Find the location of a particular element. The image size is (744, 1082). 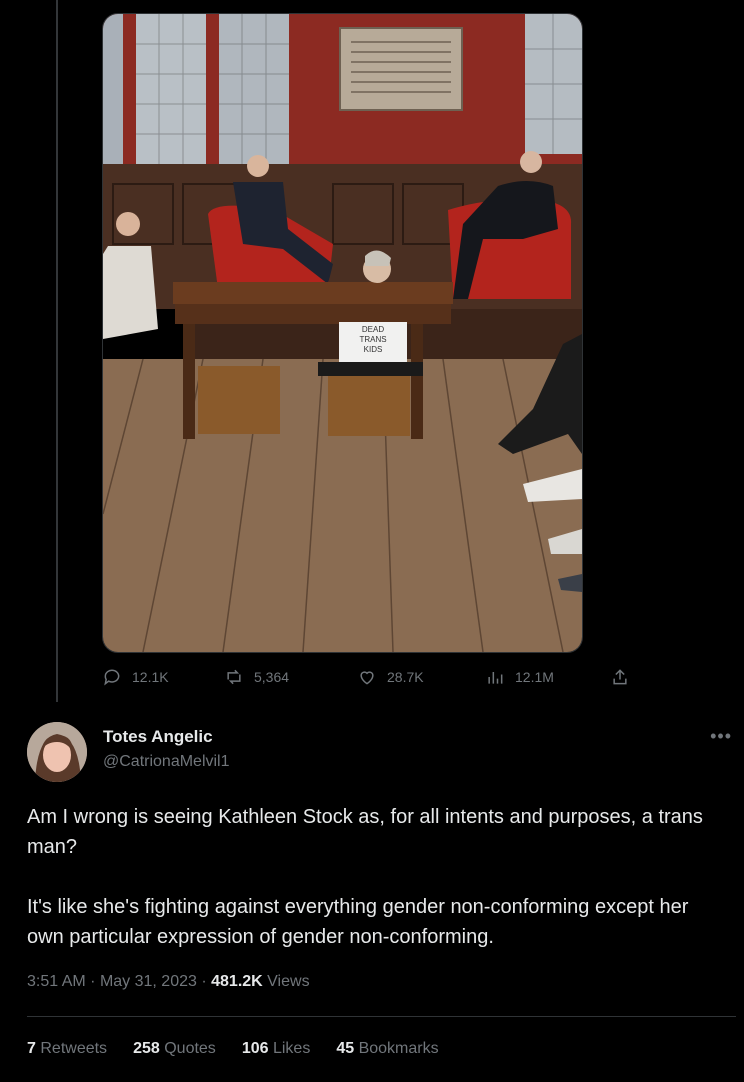

like-icon is located at coordinates (367, 678).